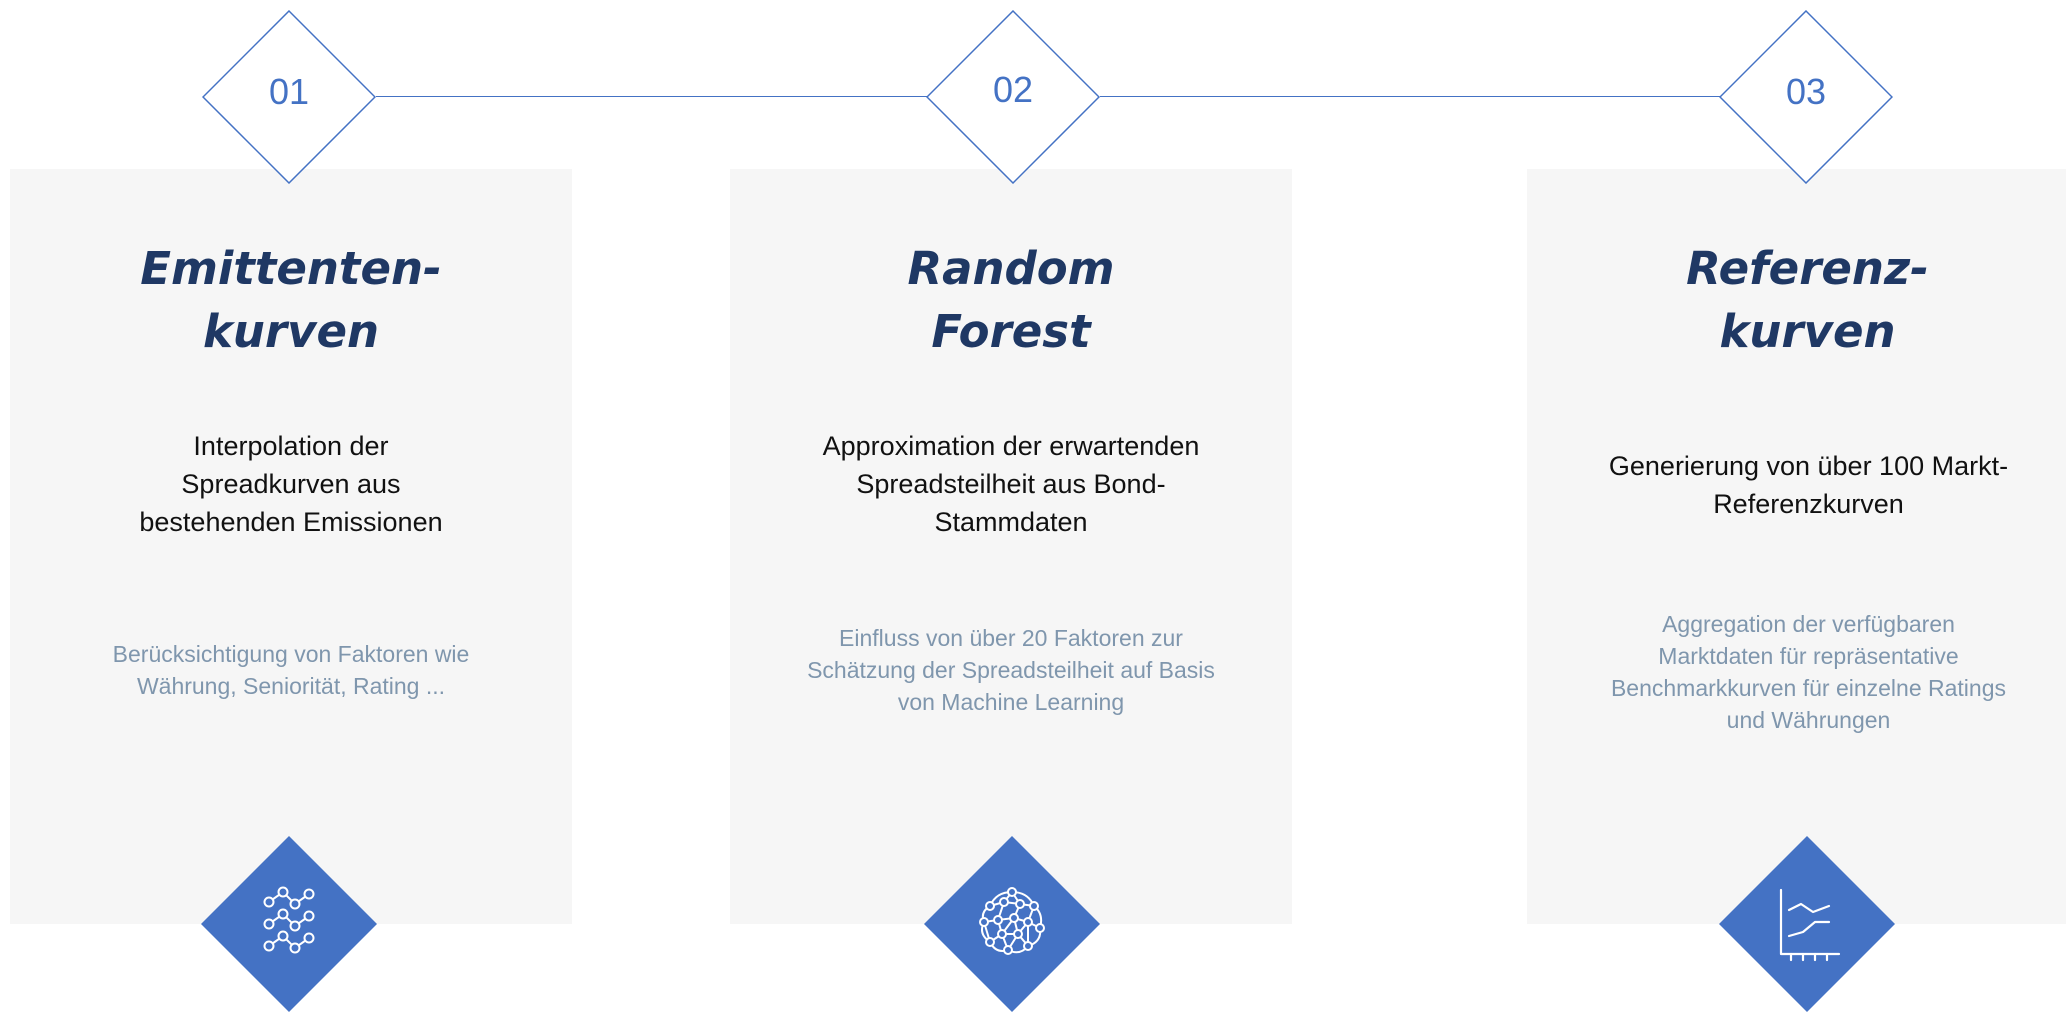 This screenshot has height=1012, width=2066. I want to click on step-subtitle-line: bestehenden Emissionen, so click(291, 522).